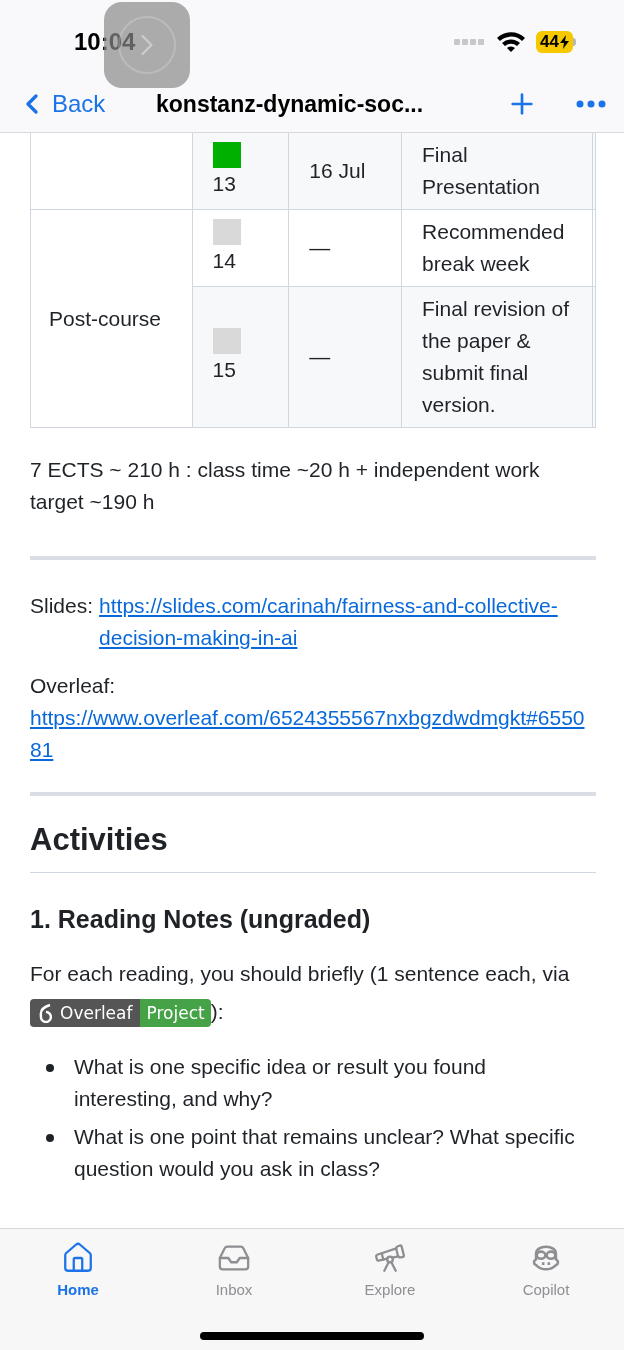 The image size is (624, 1350). Describe the element at coordinates (481, 170) in the screenshot. I see `table-cell: Final Presentation` at that location.